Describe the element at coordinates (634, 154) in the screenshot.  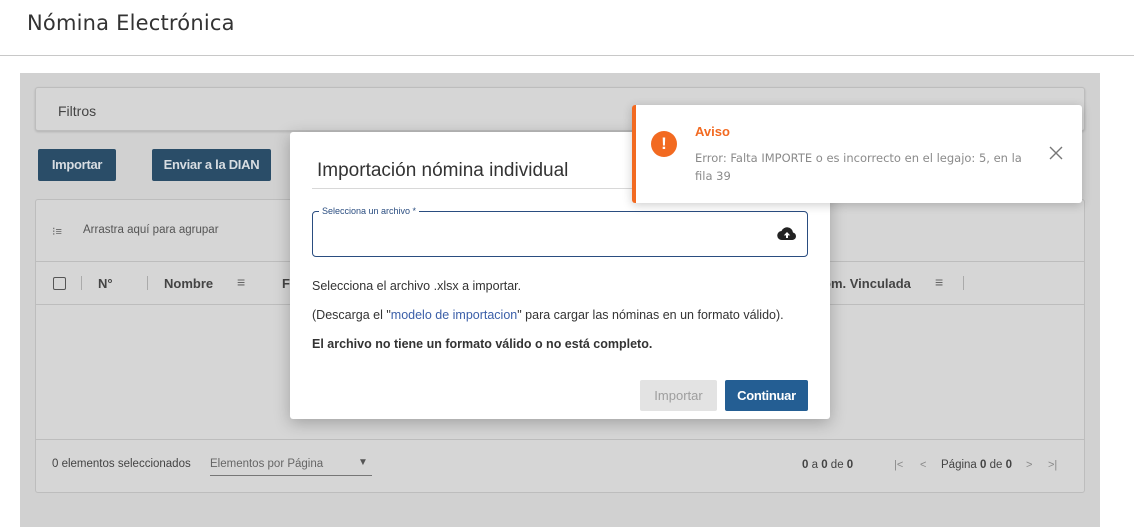
I see `toast-accent-bar` at that location.